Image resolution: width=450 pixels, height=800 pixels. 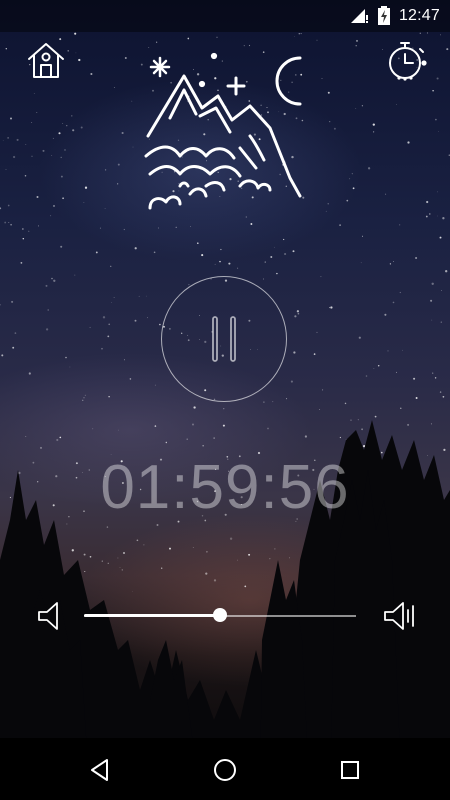 I want to click on volume-high-icon, so click(x=399, y=616).